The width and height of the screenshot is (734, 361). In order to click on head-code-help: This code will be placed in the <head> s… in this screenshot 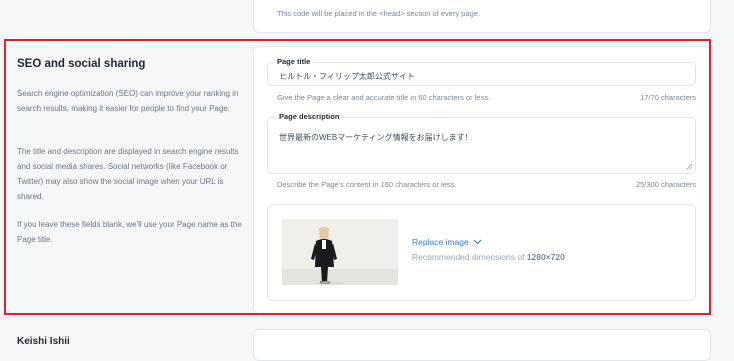, I will do `click(379, 13)`.